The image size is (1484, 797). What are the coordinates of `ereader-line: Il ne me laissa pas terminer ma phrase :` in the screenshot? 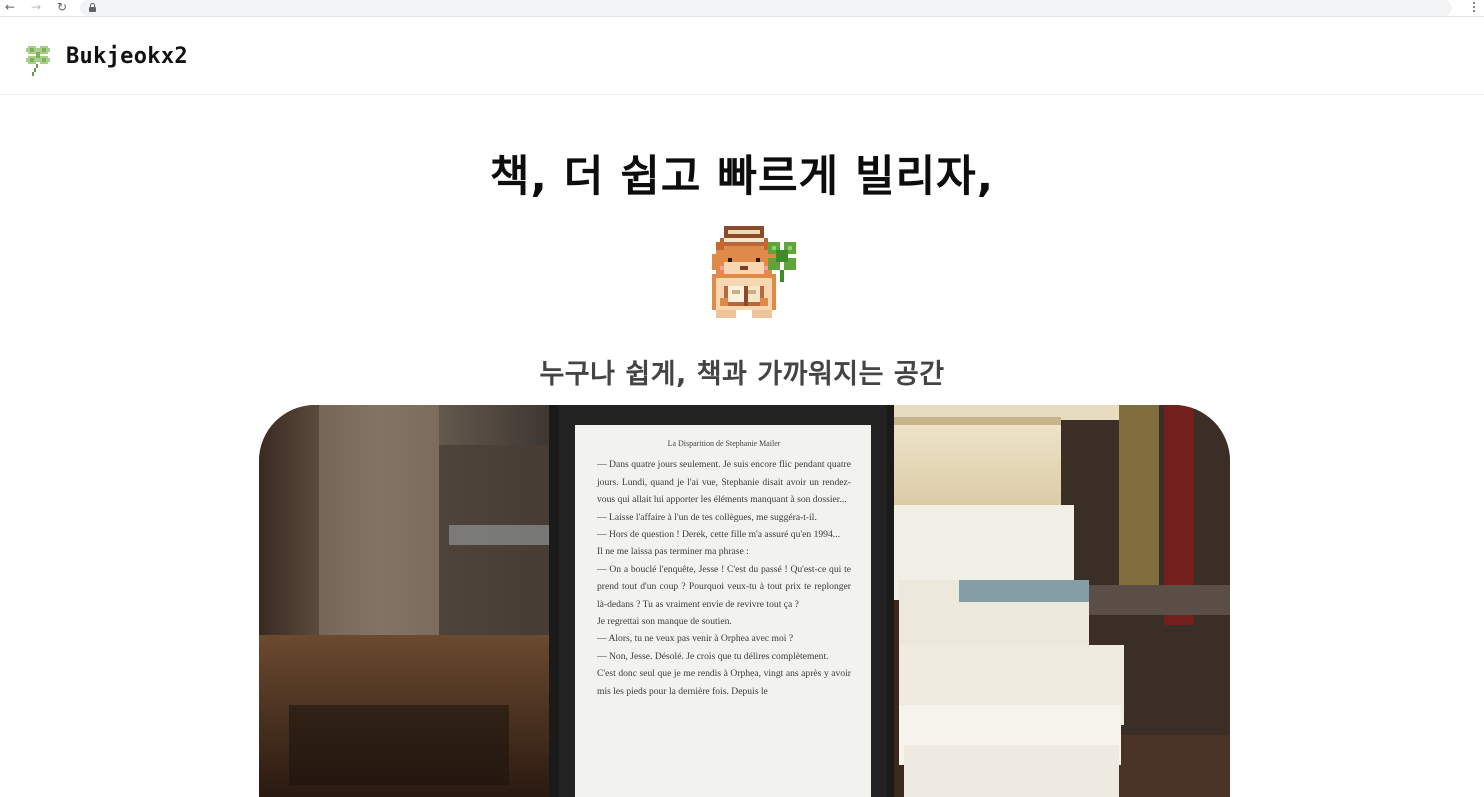 It's located at (673, 552).